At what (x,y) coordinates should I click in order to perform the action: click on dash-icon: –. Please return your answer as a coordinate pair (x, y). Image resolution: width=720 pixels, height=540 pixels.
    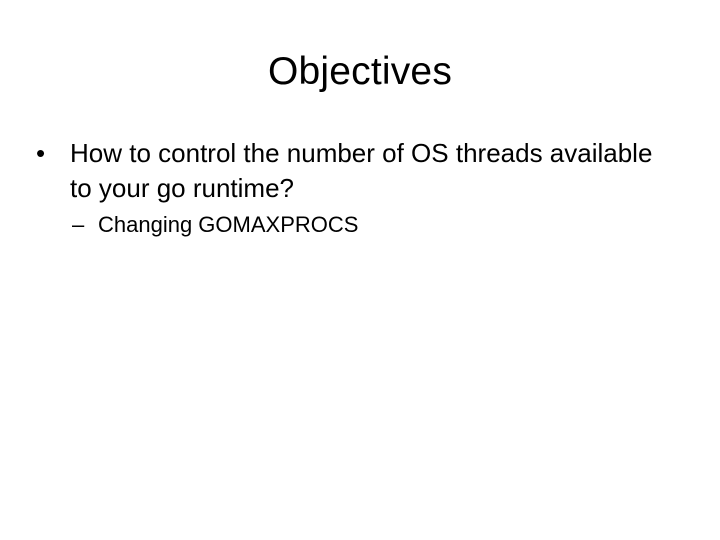
    Looking at the image, I should click on (78, 224).